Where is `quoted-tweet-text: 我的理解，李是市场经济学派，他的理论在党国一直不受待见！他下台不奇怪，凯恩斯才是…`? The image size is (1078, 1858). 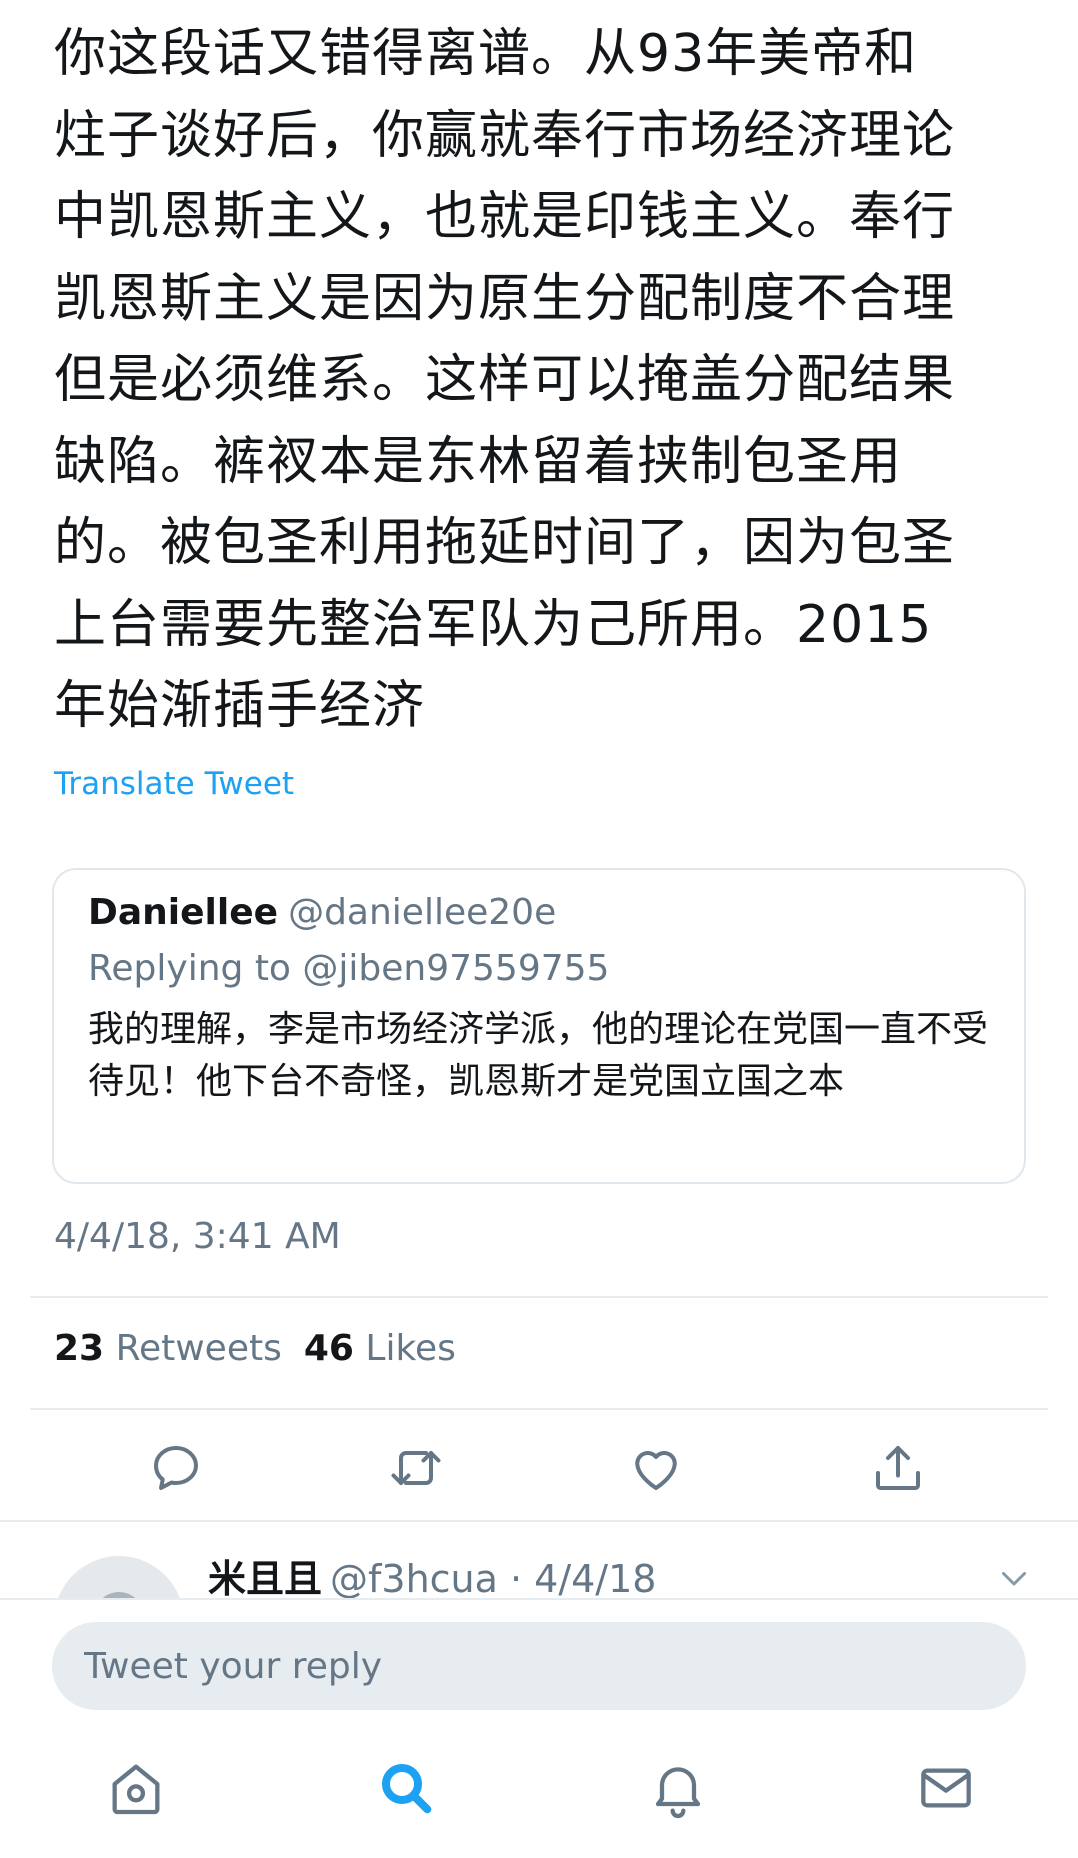
quoted-tweet-text: 我的理解，李是市场经济学派，他的理论在党国一直不受待见！他下台不奇怪，凯恩斯才是… is located at coordinates (538, 1055).